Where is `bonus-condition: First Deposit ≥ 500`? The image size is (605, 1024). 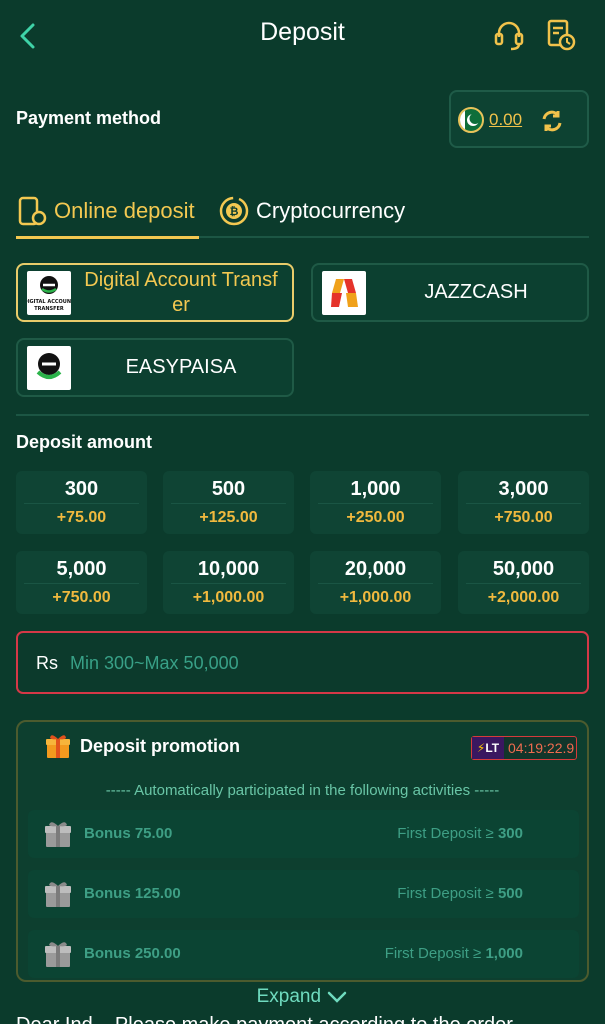 bonus-condition: First Deposit ≥ 500 is located at coordinates (460, 893).